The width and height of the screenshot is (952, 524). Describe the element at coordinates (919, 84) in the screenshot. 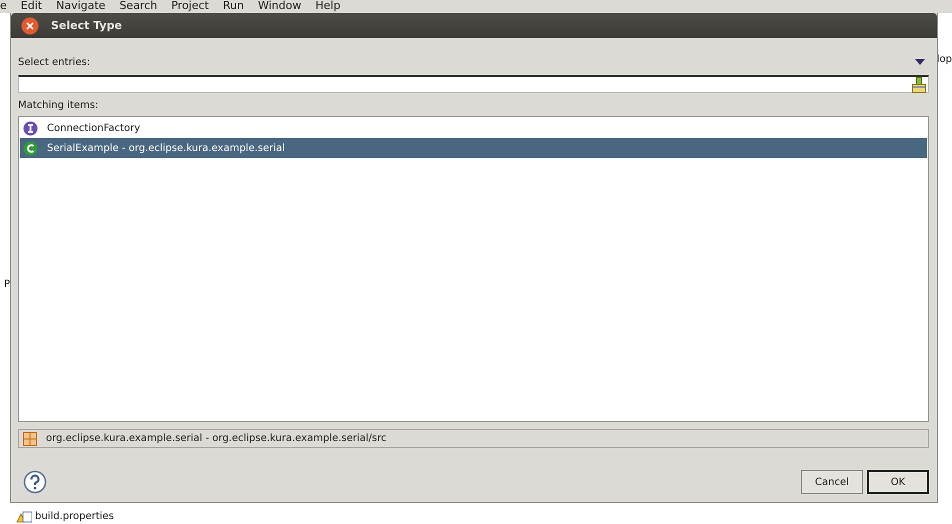

I see `clear-icon` at that location.